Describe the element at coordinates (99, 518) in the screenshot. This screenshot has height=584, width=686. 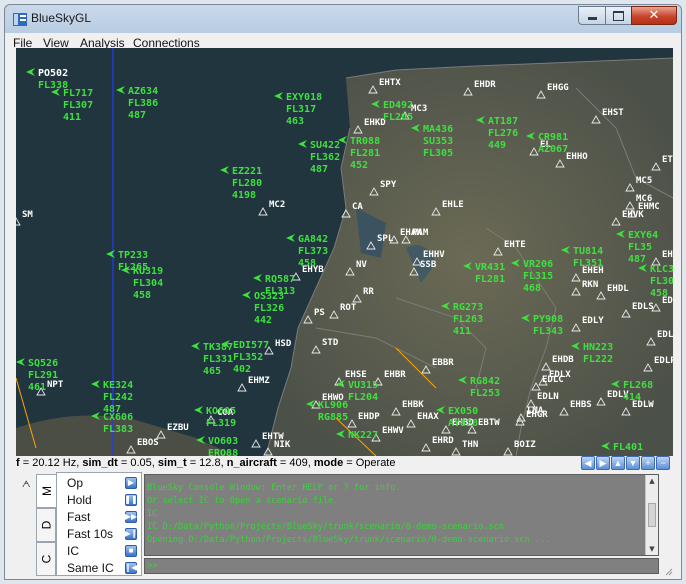
I see `command-fast: Fast ▶▶` at that location.